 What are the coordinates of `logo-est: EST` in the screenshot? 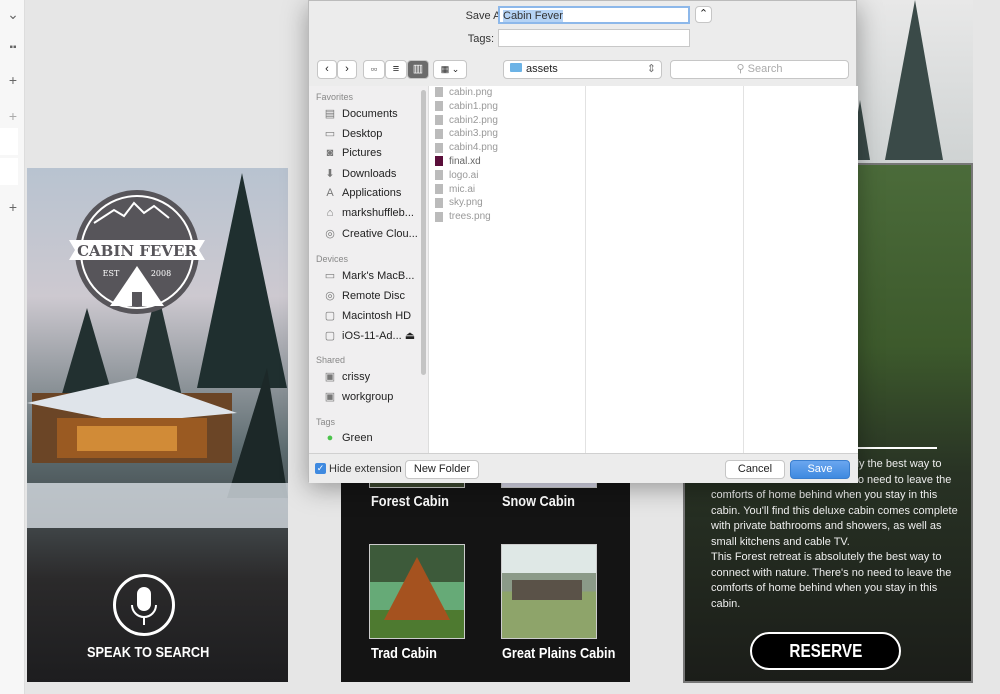 It's located at (111, 273).